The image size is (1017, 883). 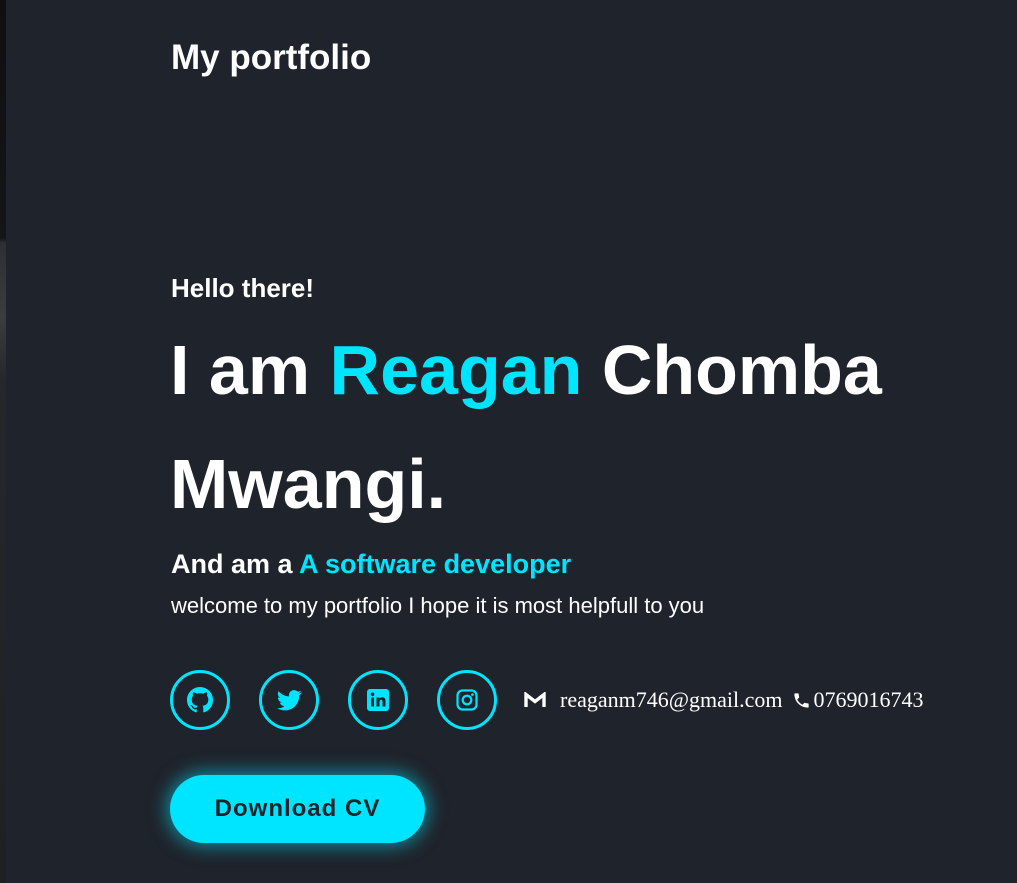 I want to click on role-line: And am a A software developer, so click(x=371, y=564).